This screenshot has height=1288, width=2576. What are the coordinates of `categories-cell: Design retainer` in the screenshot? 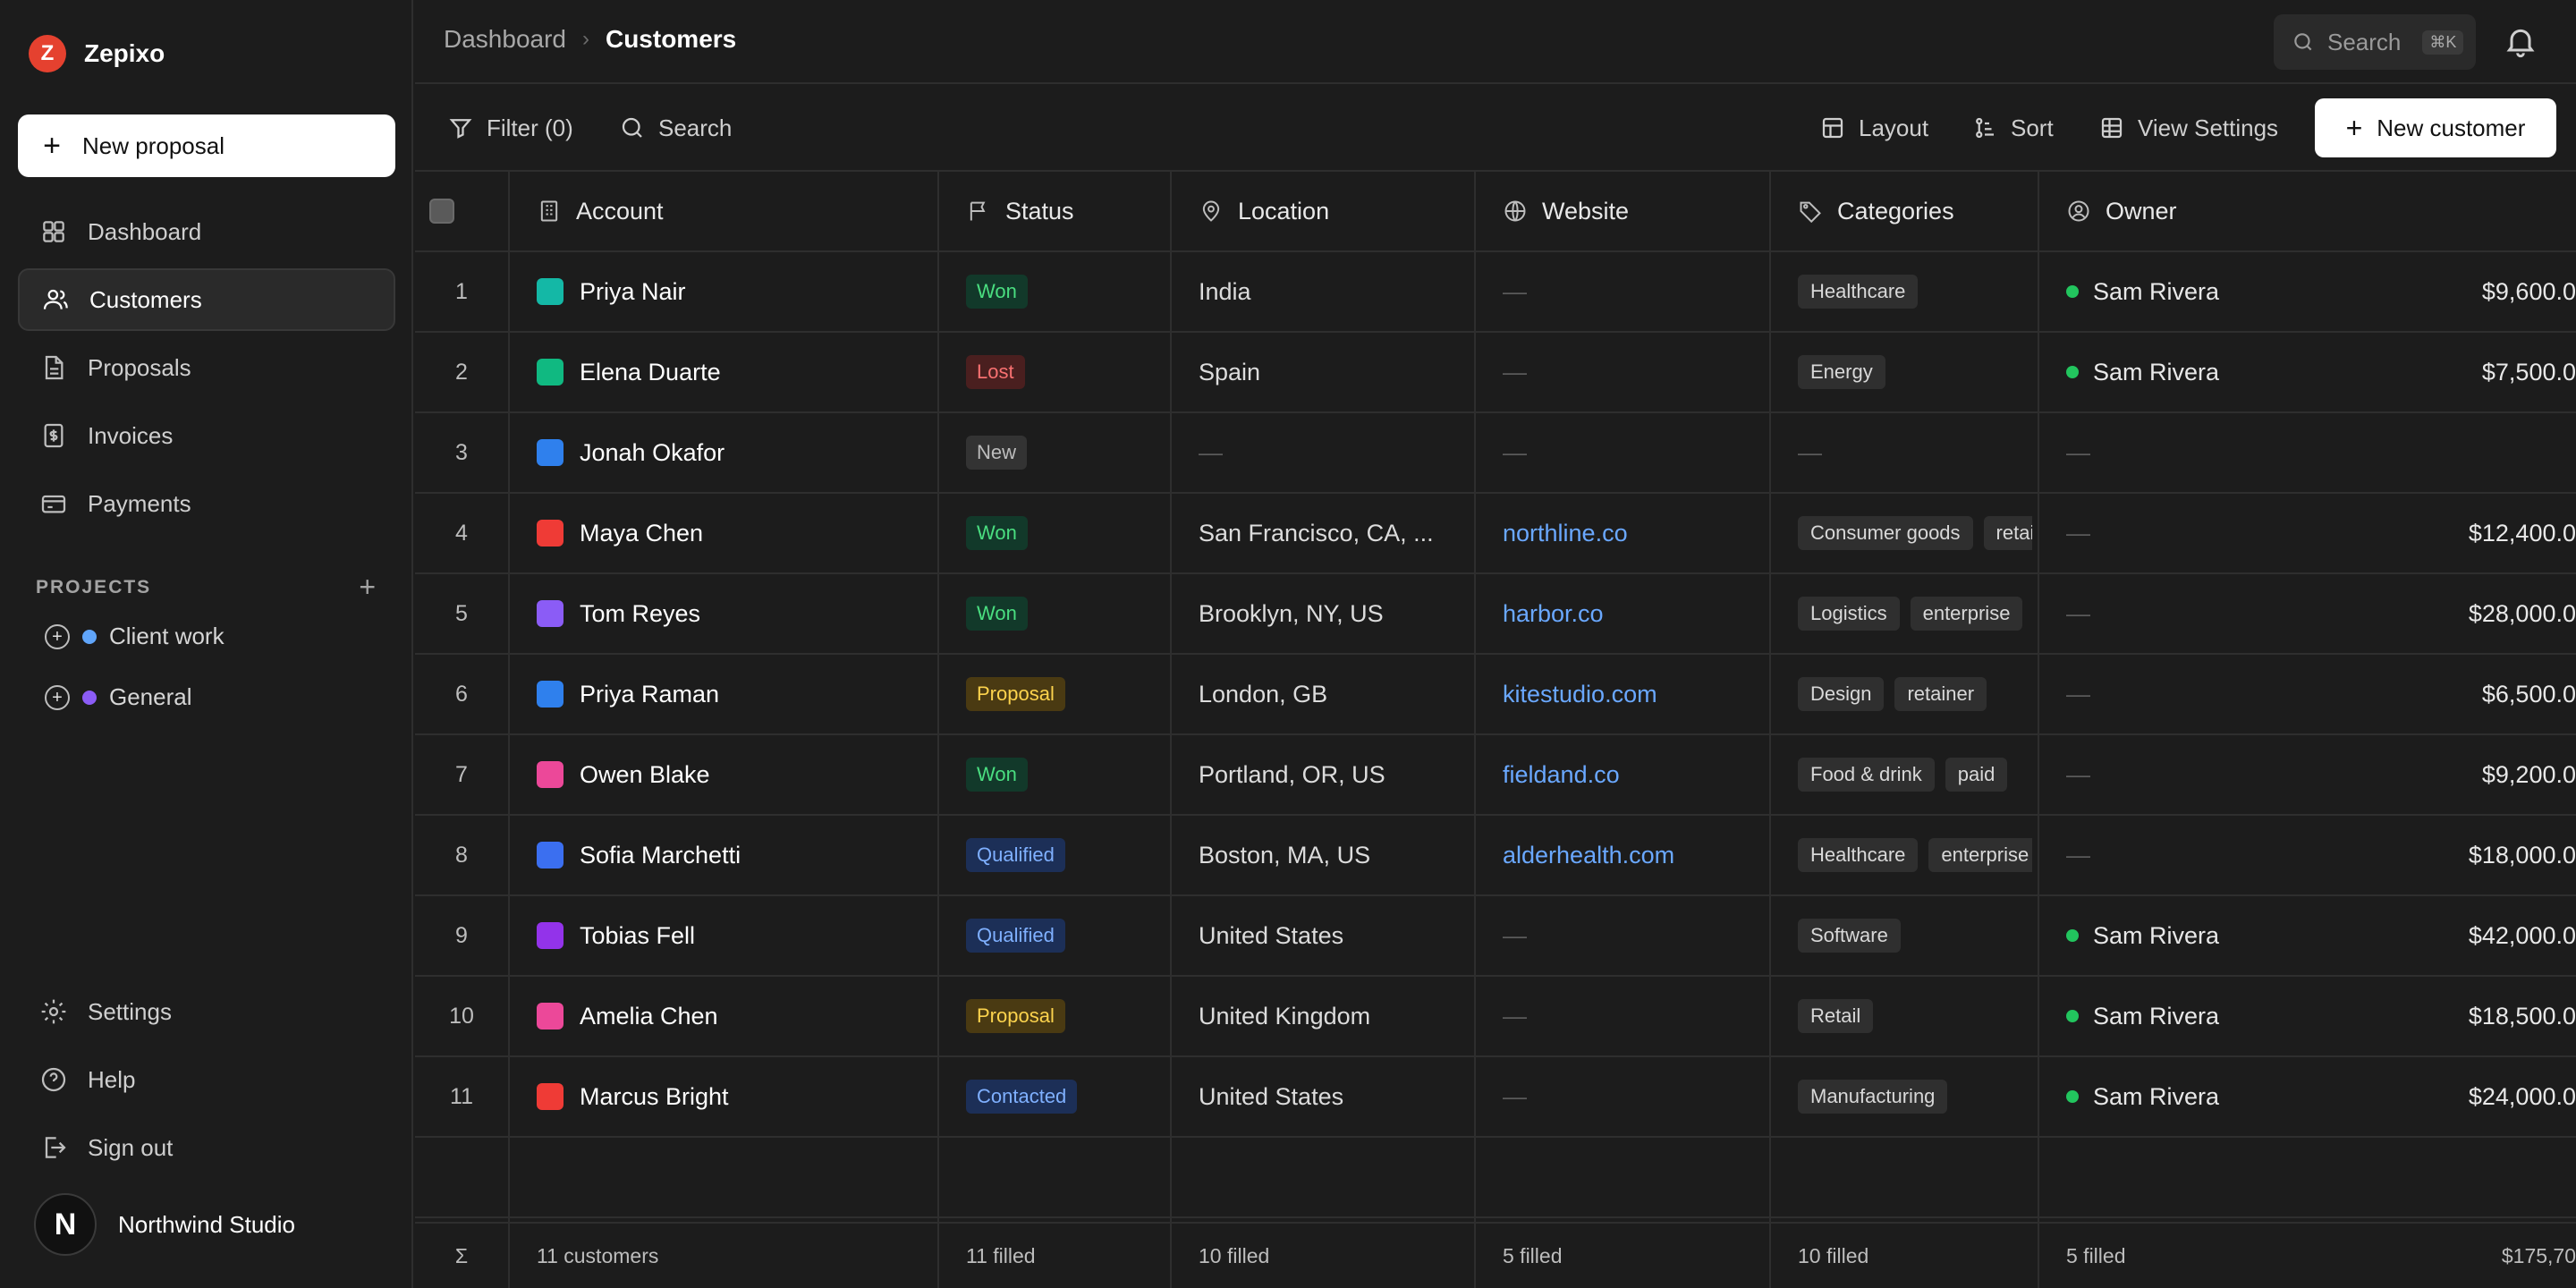 It's located at (1915, 694).